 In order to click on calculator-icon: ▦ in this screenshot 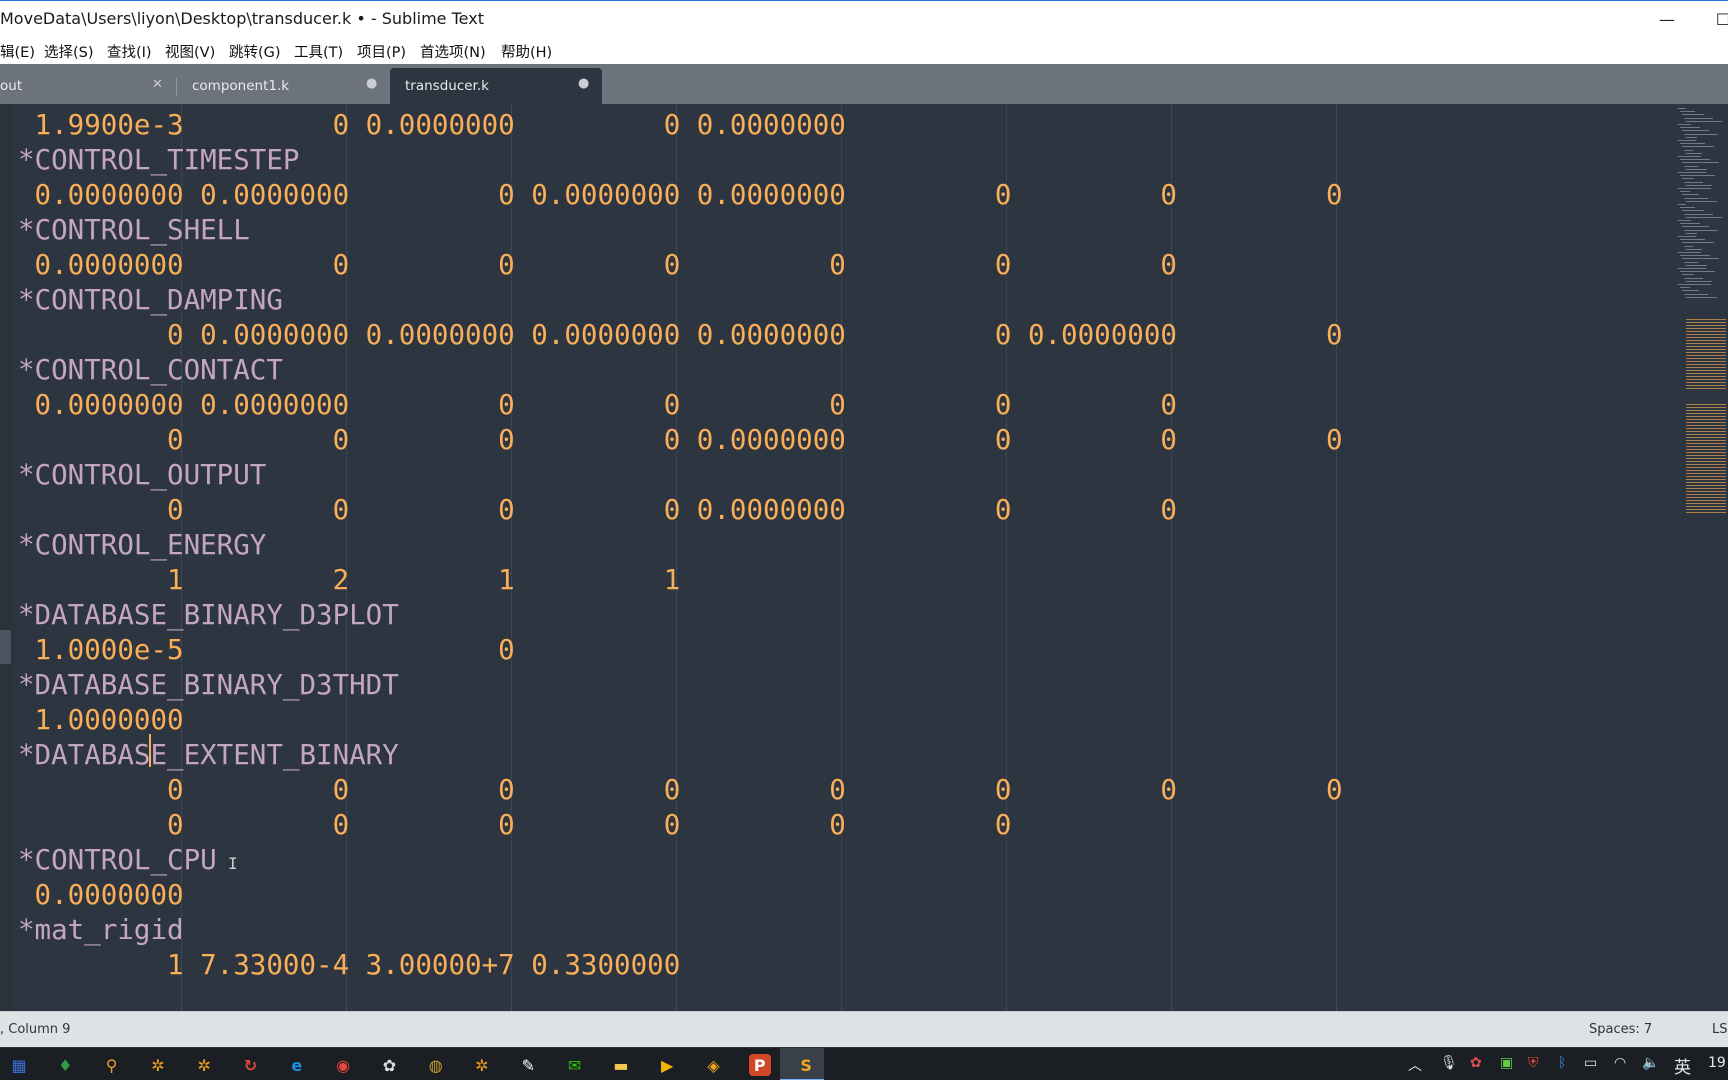, I will do `click(19, 1065)`.